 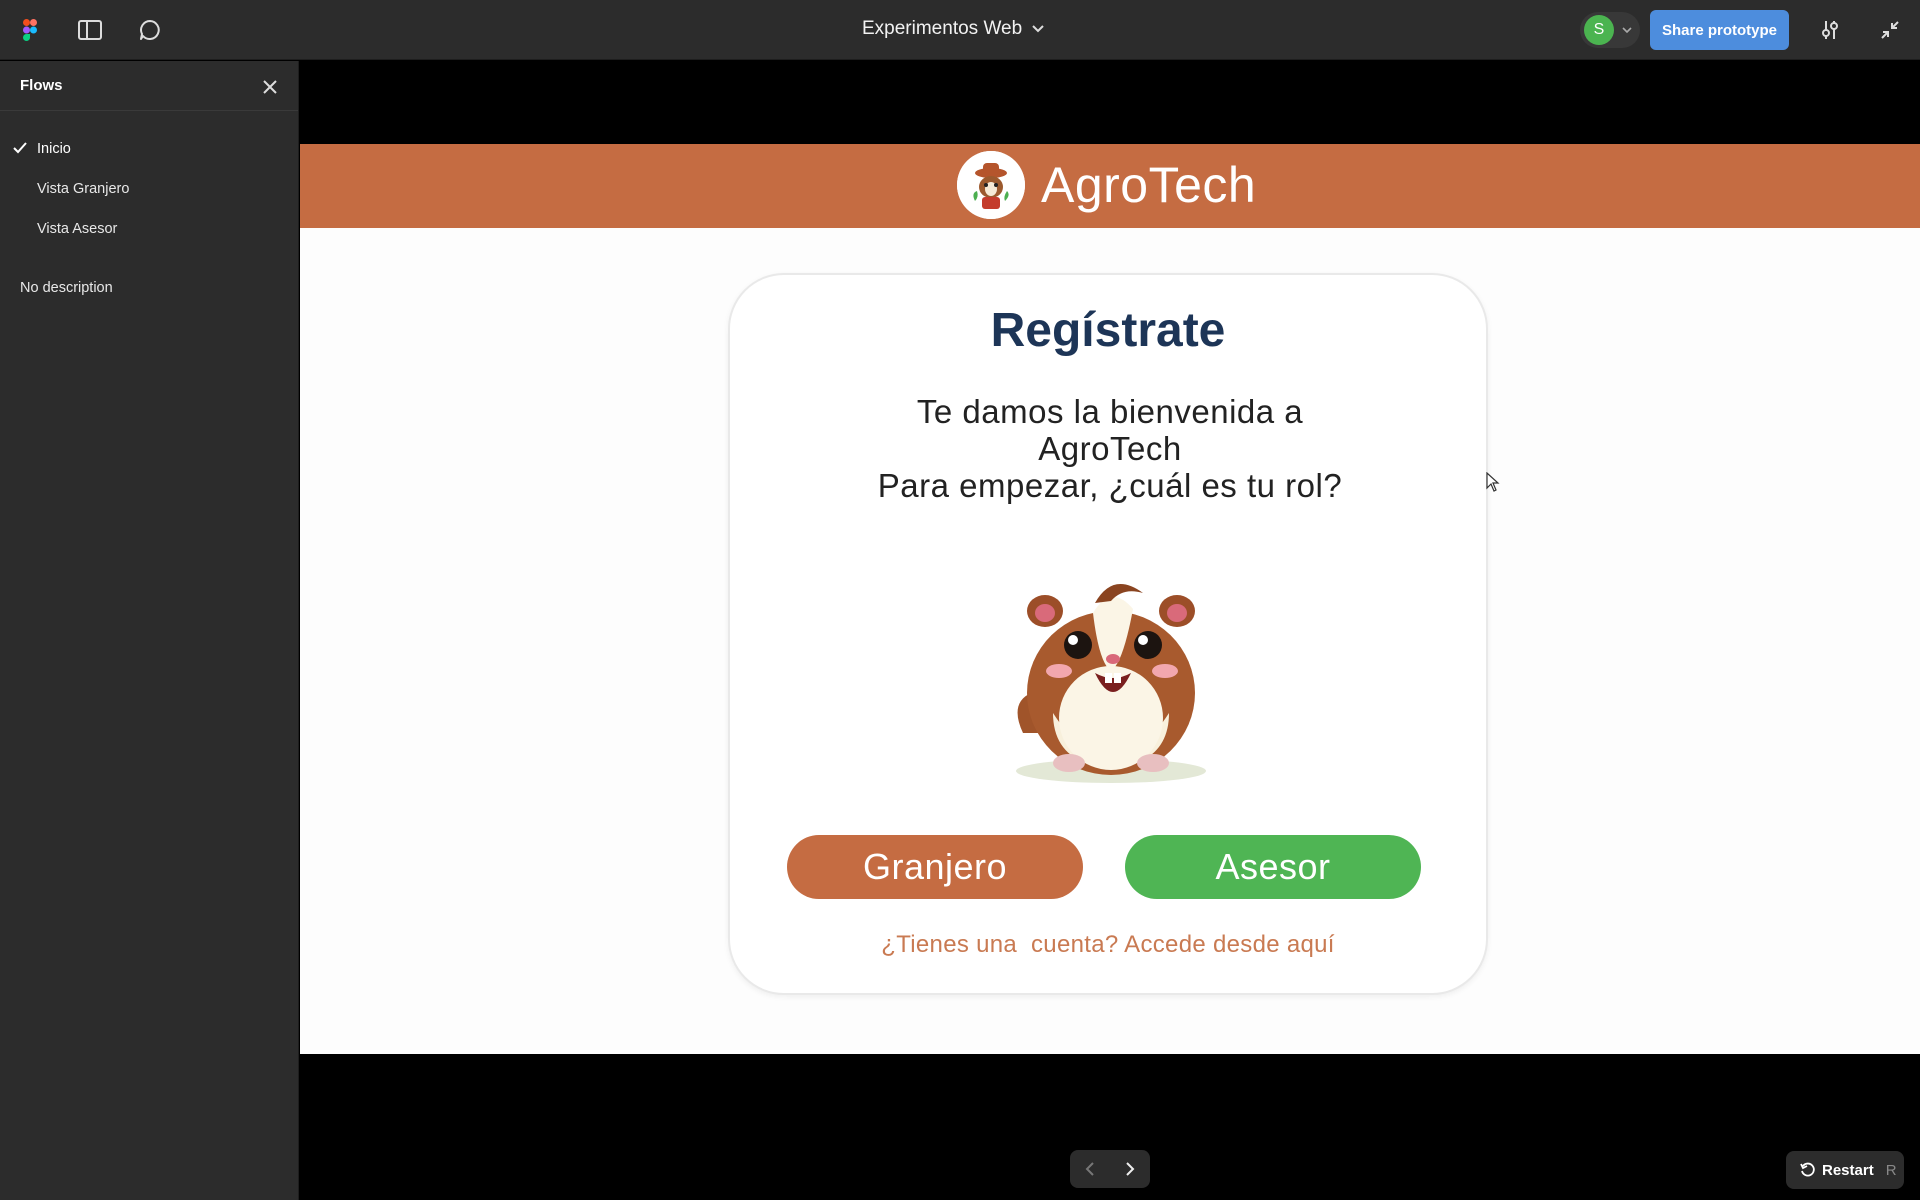 What do you see at coordinates (935, 867) in the screenshot?
I see `granjero-button: Granjero` at bounding box center [935, 867].